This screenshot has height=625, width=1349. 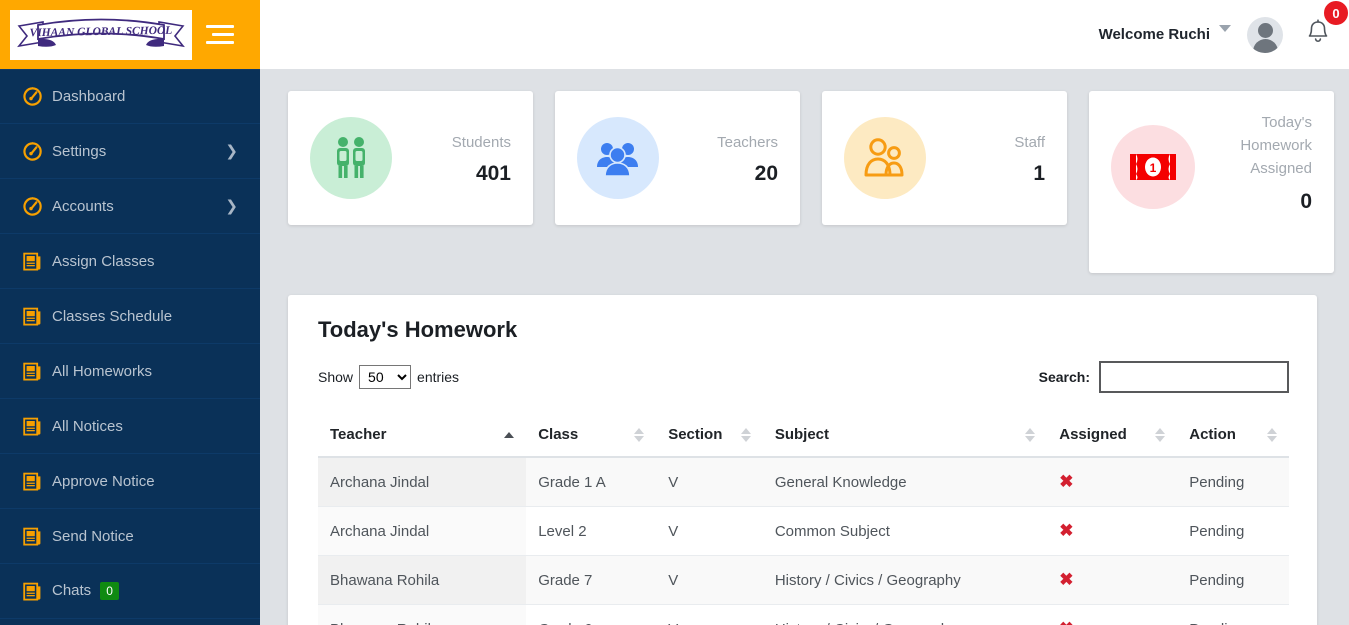 I want to click on stat-card-text: Staff 1, so click(x=985, y=158).